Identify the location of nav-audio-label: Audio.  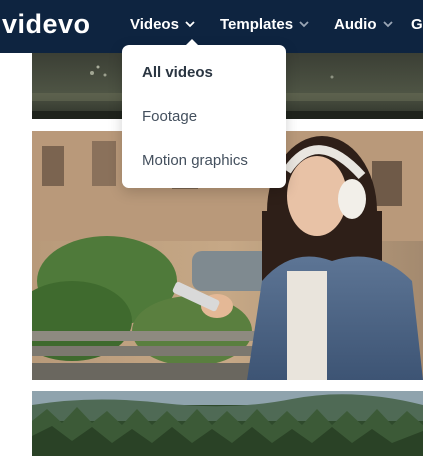
(355, 24).